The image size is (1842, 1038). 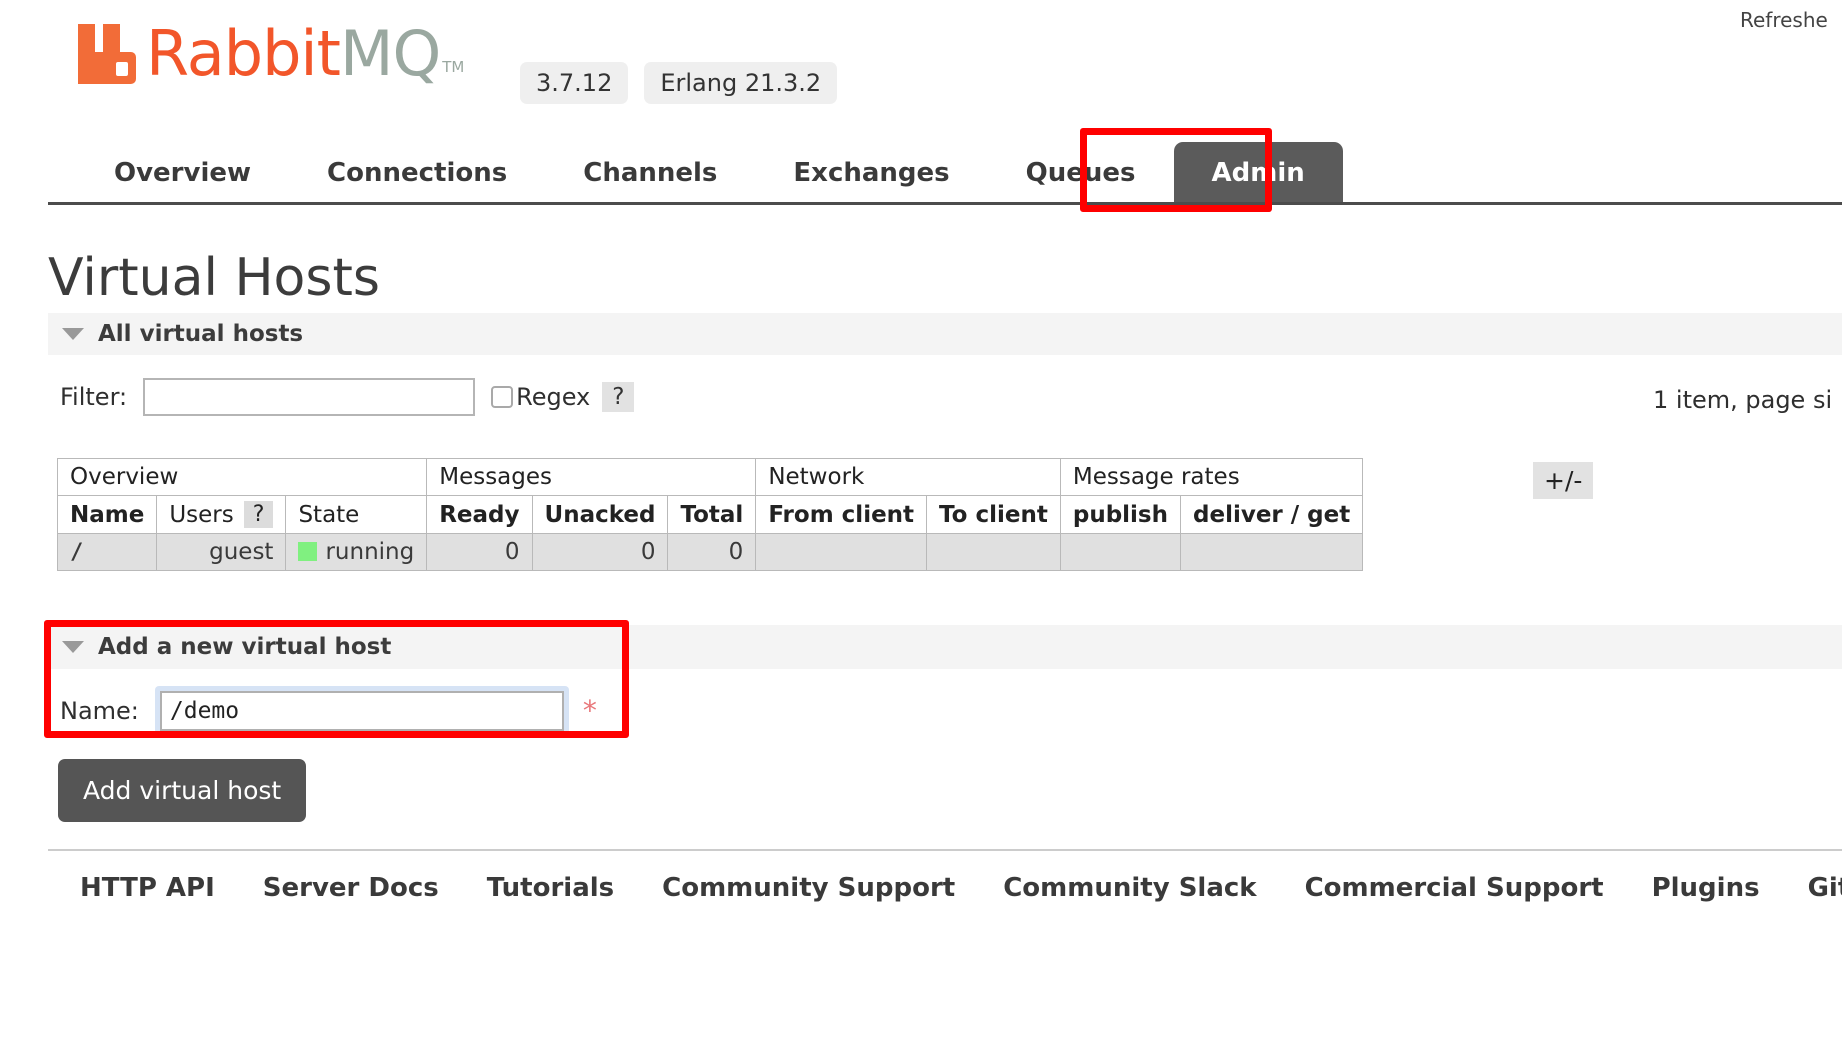 I want to click on footer-link-github: GitHub, so click(x=1825, y=888).